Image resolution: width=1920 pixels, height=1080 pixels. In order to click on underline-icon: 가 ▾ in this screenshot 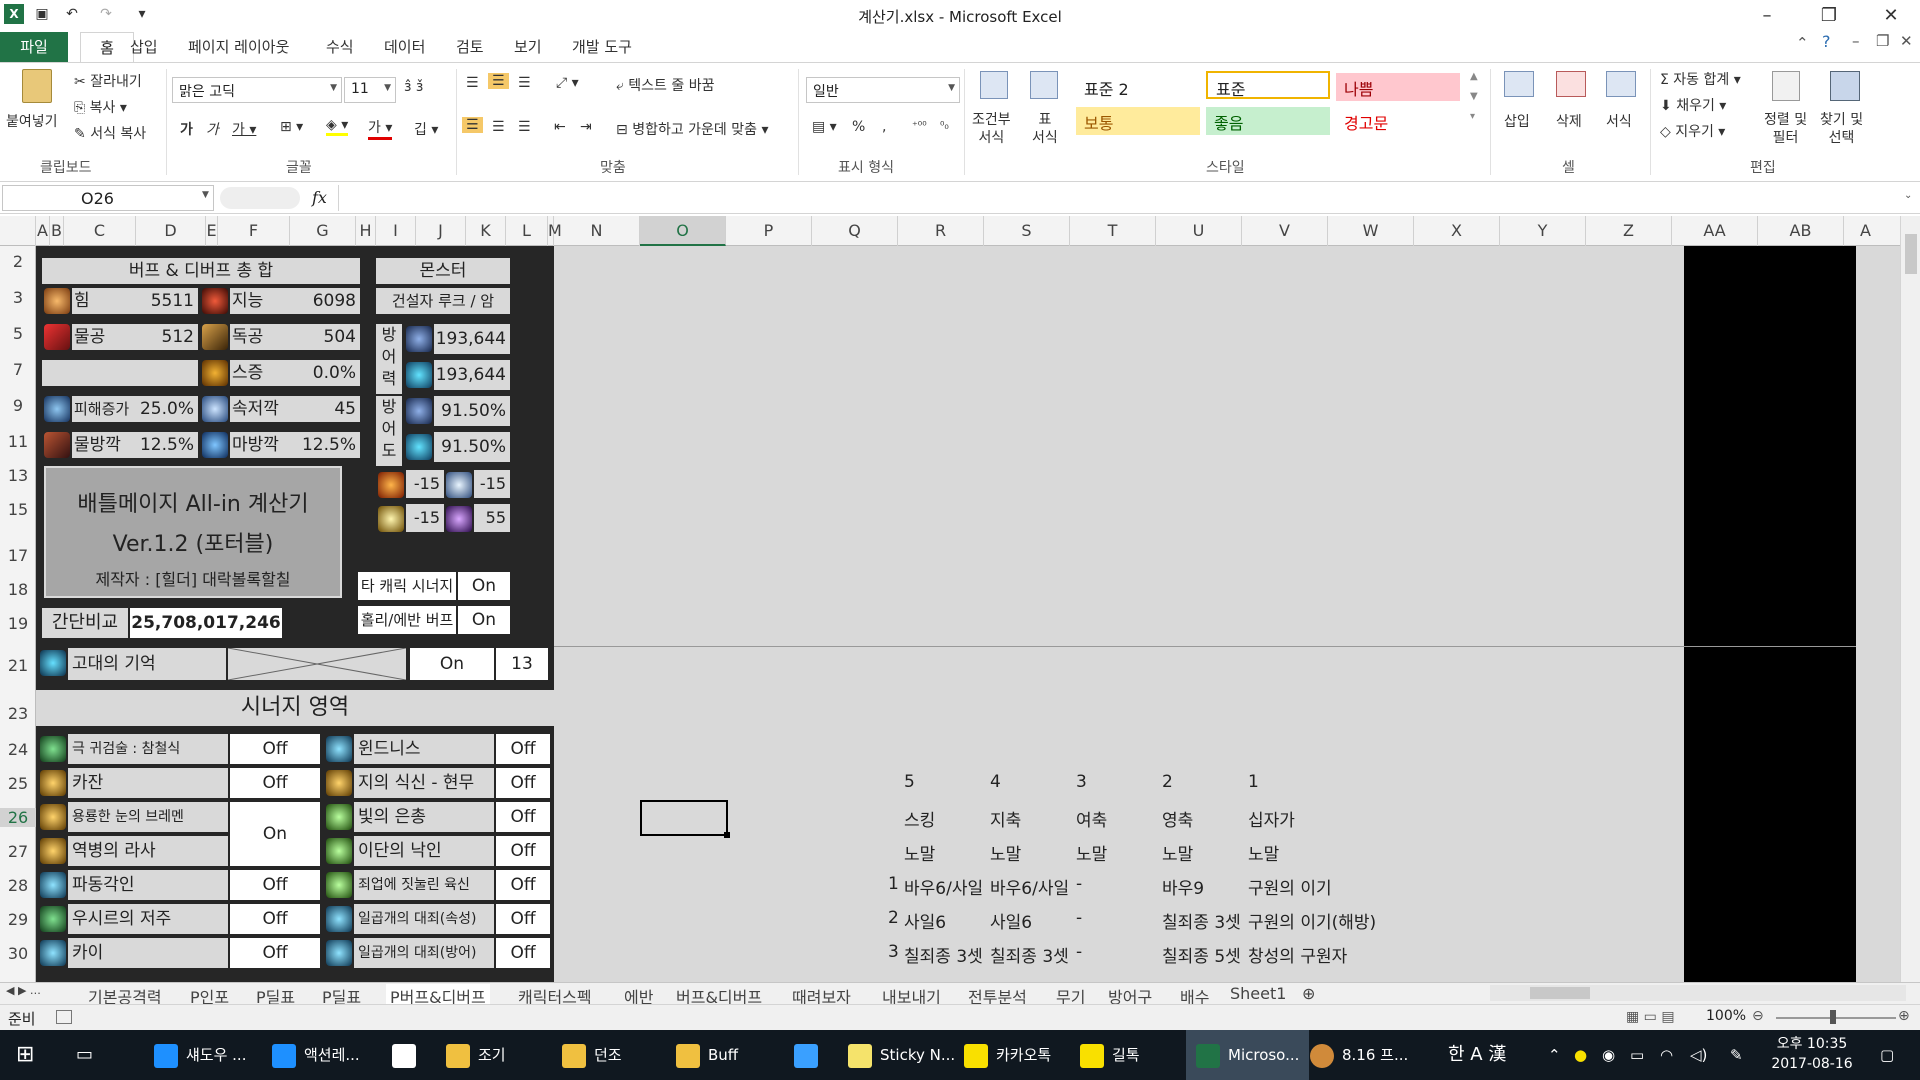, I will do `click(244, 129)`.